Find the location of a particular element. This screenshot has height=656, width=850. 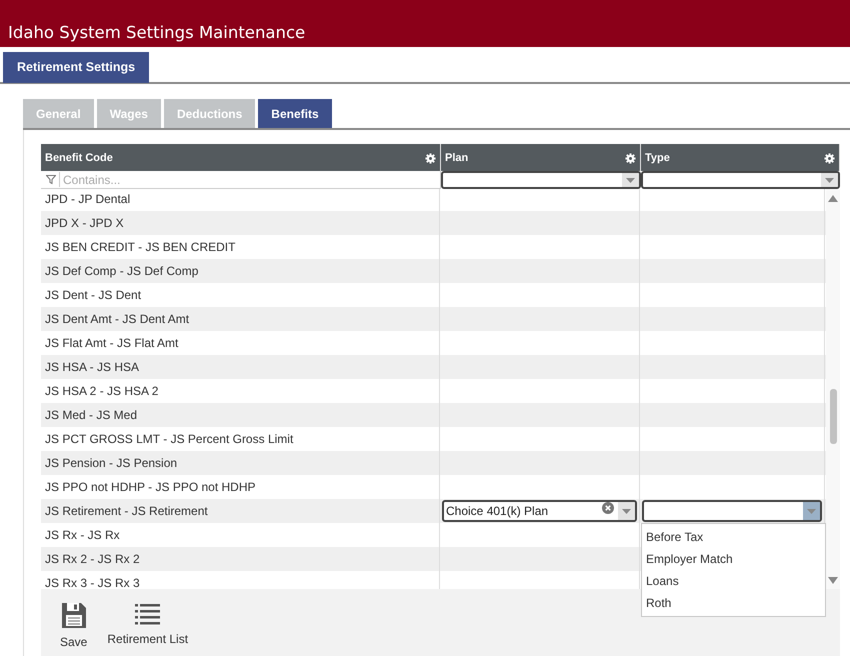

page-title: Idaho System Settings Maintenance is located at coordinates (157, 33).